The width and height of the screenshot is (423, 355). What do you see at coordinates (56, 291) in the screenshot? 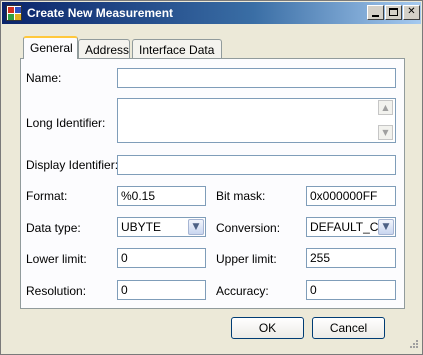
I see `resolution-label: Resolution:` at bounding box center [56, 291].